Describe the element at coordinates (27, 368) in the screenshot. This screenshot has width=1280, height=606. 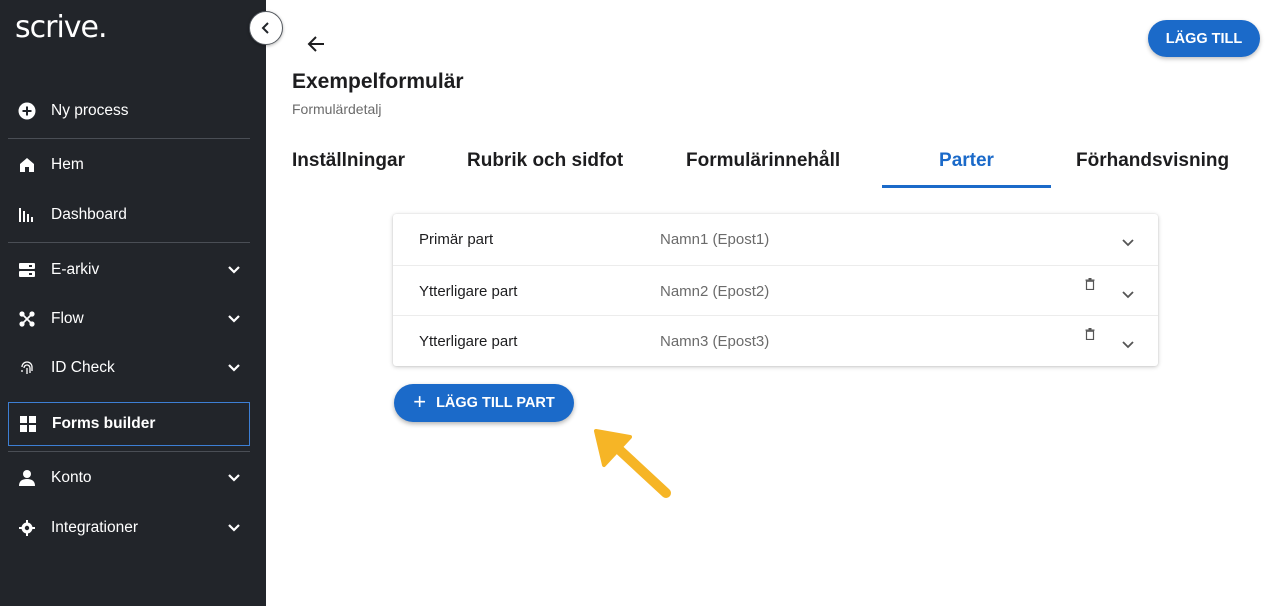
I see `fingerprint-icon` at that location.